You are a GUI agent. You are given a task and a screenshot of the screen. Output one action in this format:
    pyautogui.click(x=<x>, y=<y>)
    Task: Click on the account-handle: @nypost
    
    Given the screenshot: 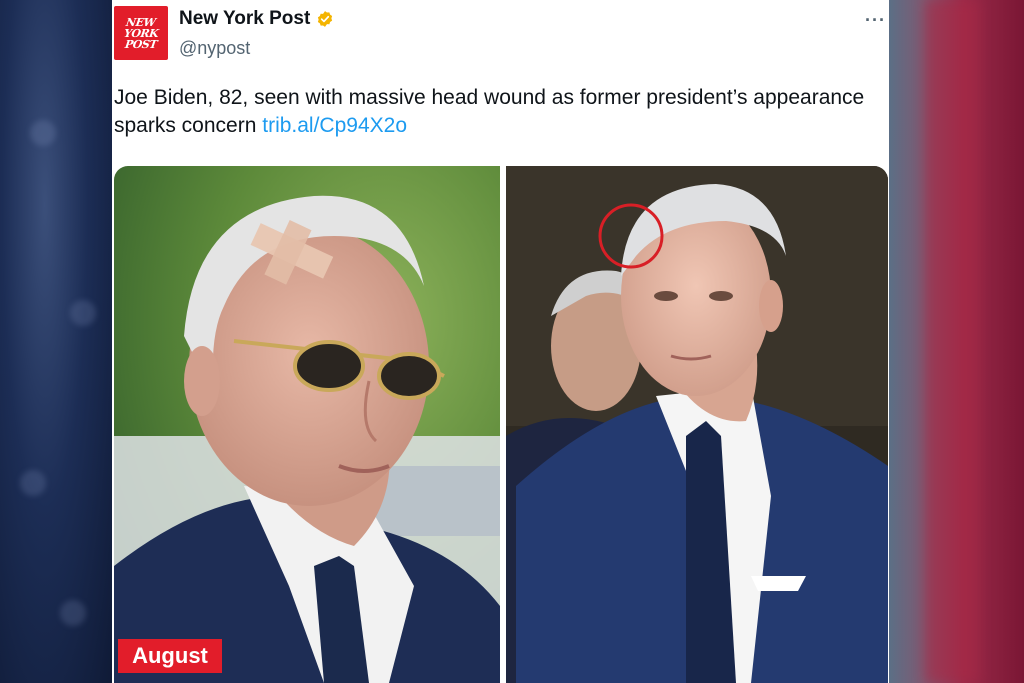 What is the action you would take?
    pyautogui.click(x=214, y=48)
    